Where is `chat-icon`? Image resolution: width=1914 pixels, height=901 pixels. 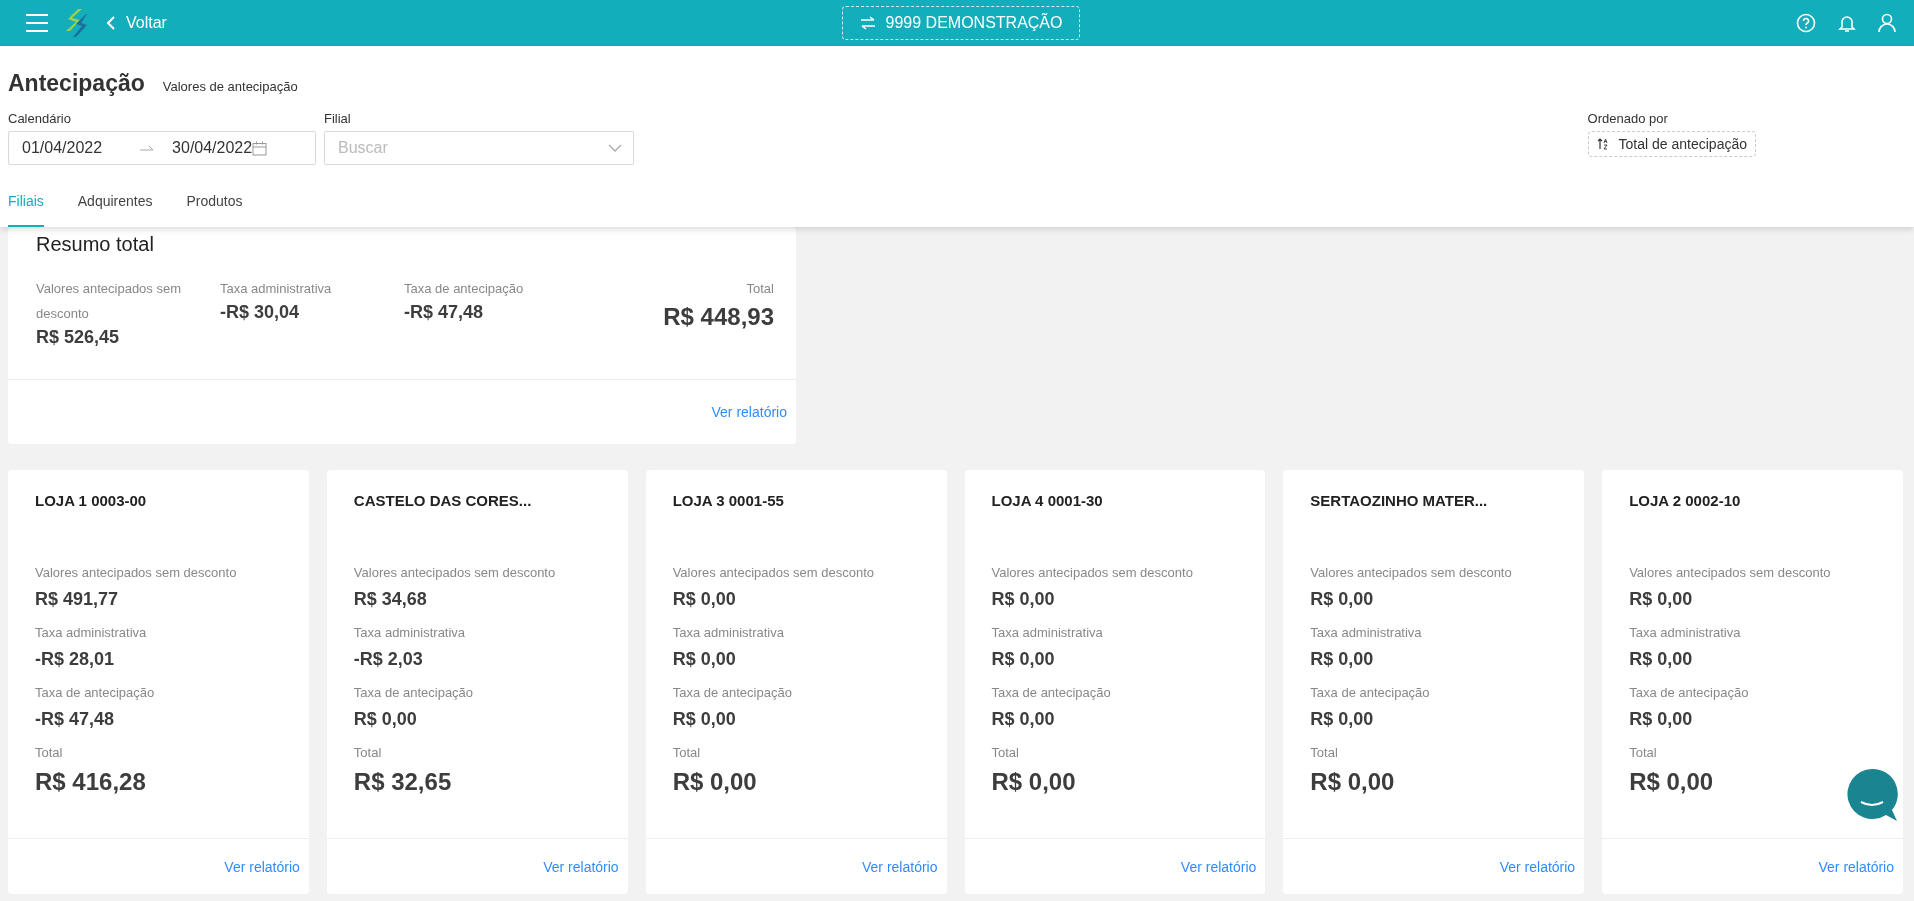
chat-icon is located at coordinates (1872, 795).